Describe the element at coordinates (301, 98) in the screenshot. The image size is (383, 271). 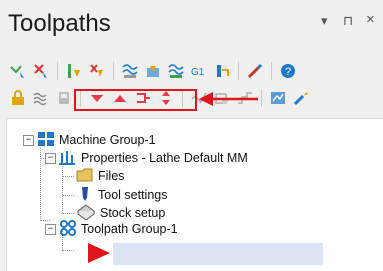
I see `wizard-icon` at that location.